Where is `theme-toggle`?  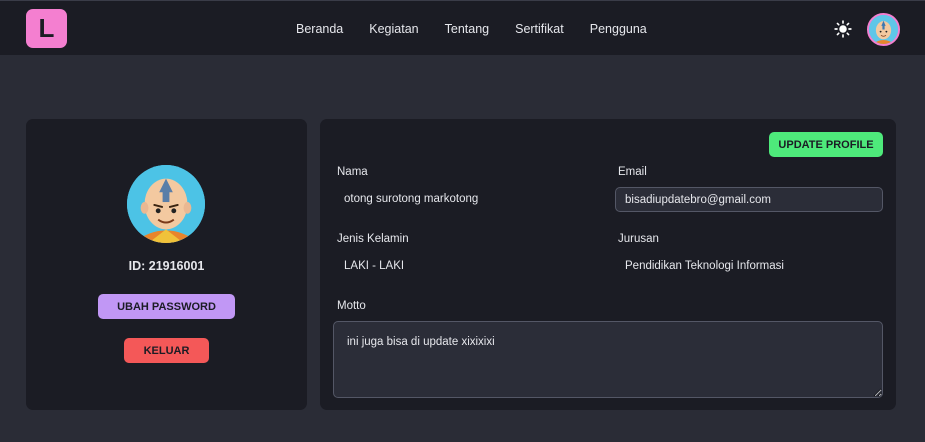
theme-toggle is located at coordinates (843, 29).